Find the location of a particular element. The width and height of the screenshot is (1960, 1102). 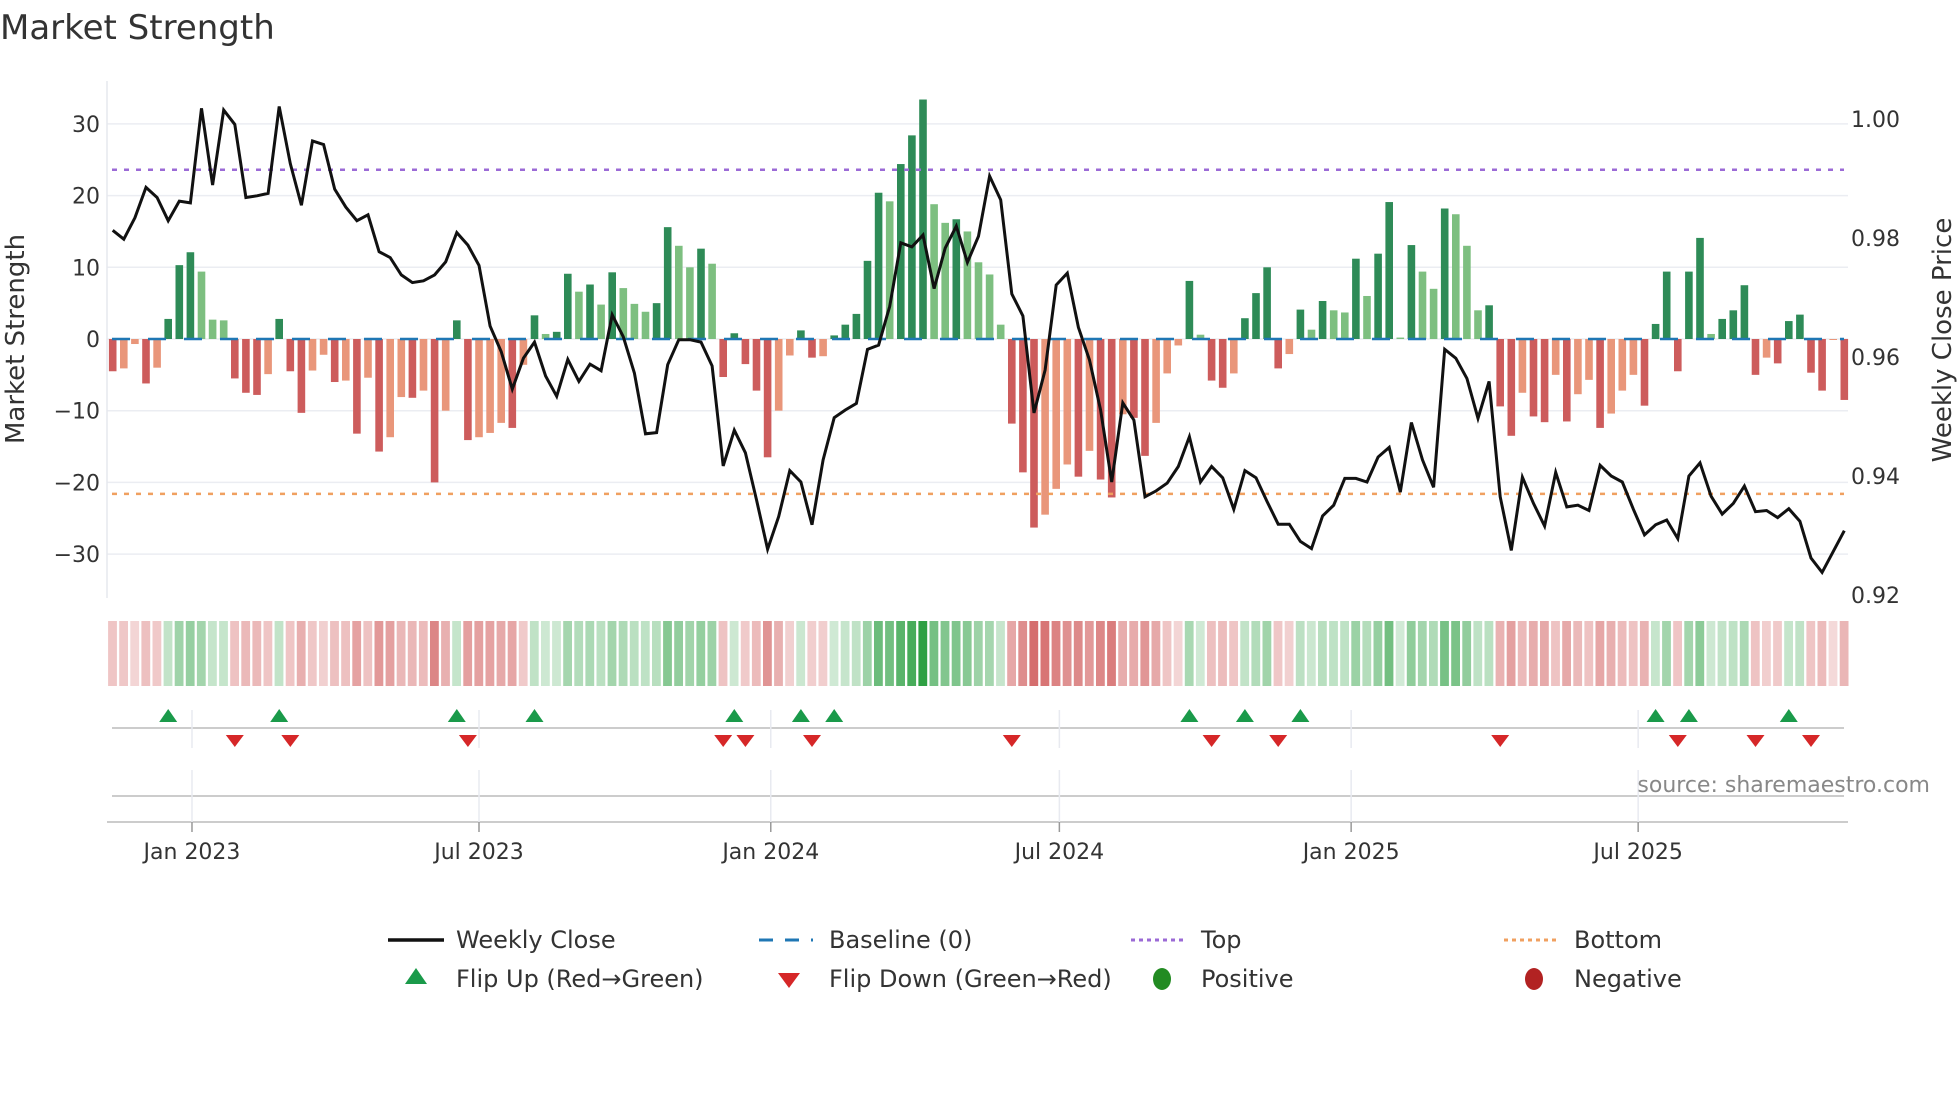

x-tick-label: Jul 2024 is located at coordinates (1059, 852).